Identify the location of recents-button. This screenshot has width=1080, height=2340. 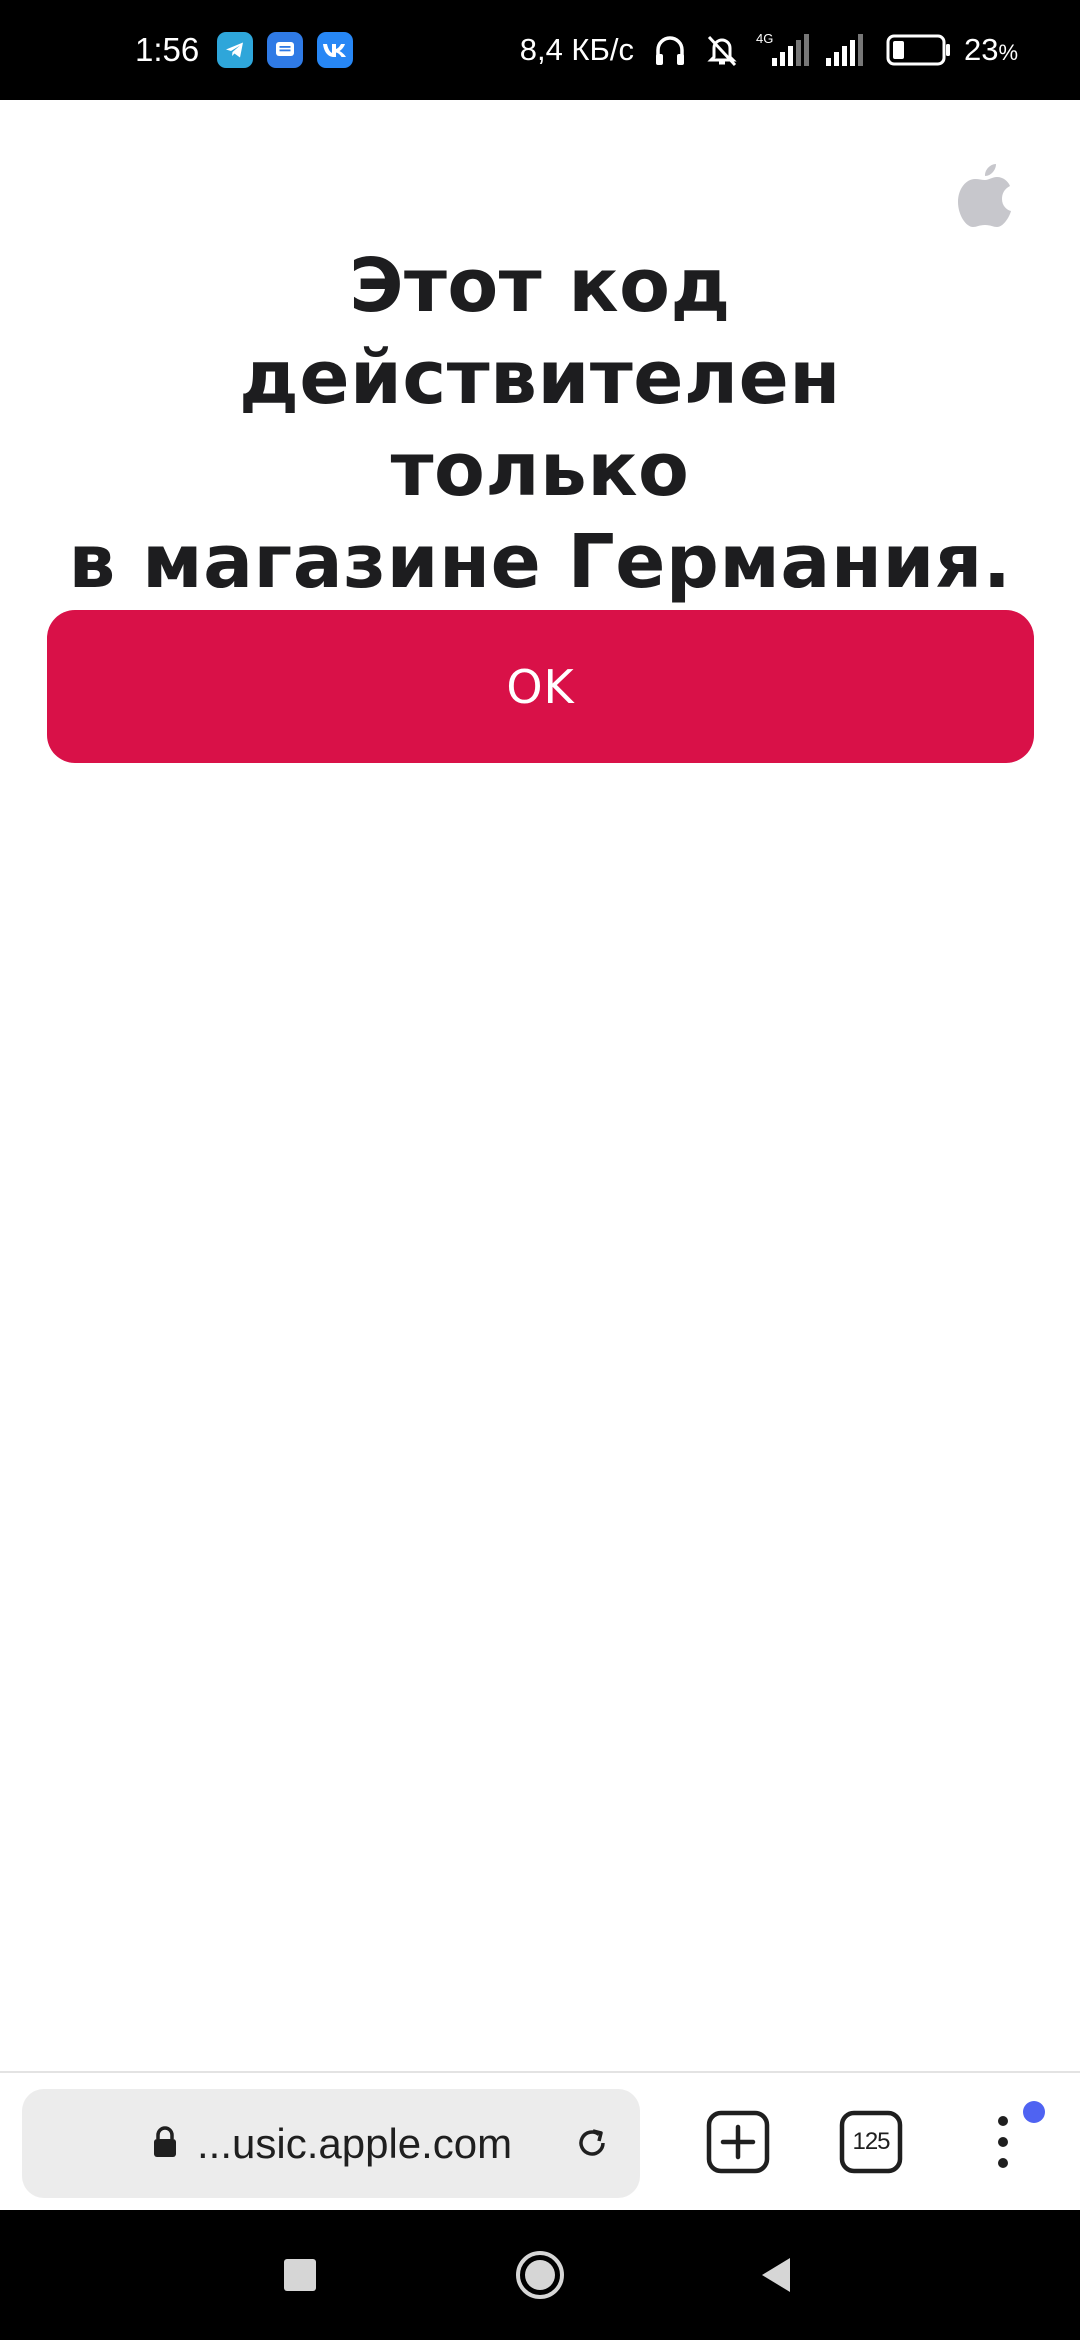
(300, 2275).